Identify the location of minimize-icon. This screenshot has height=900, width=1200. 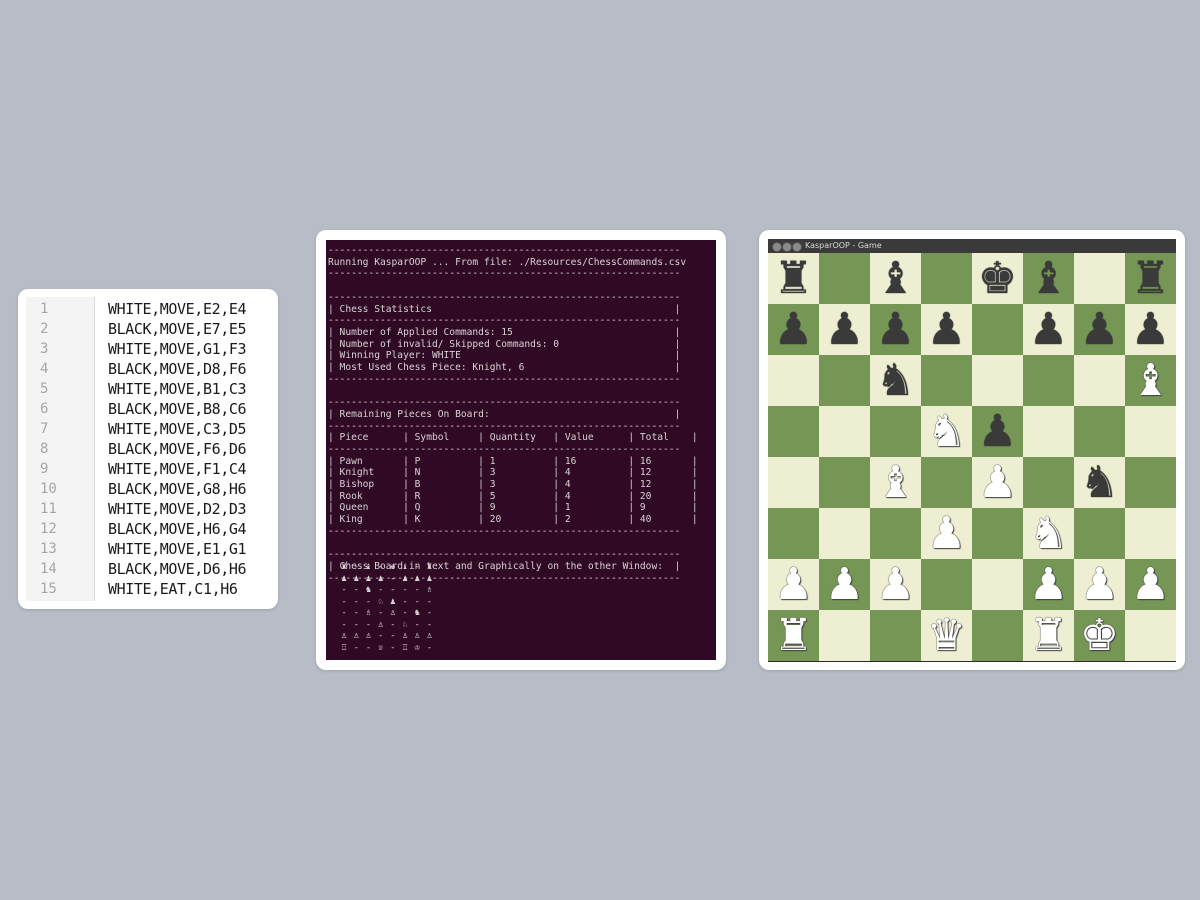
(787, 247).